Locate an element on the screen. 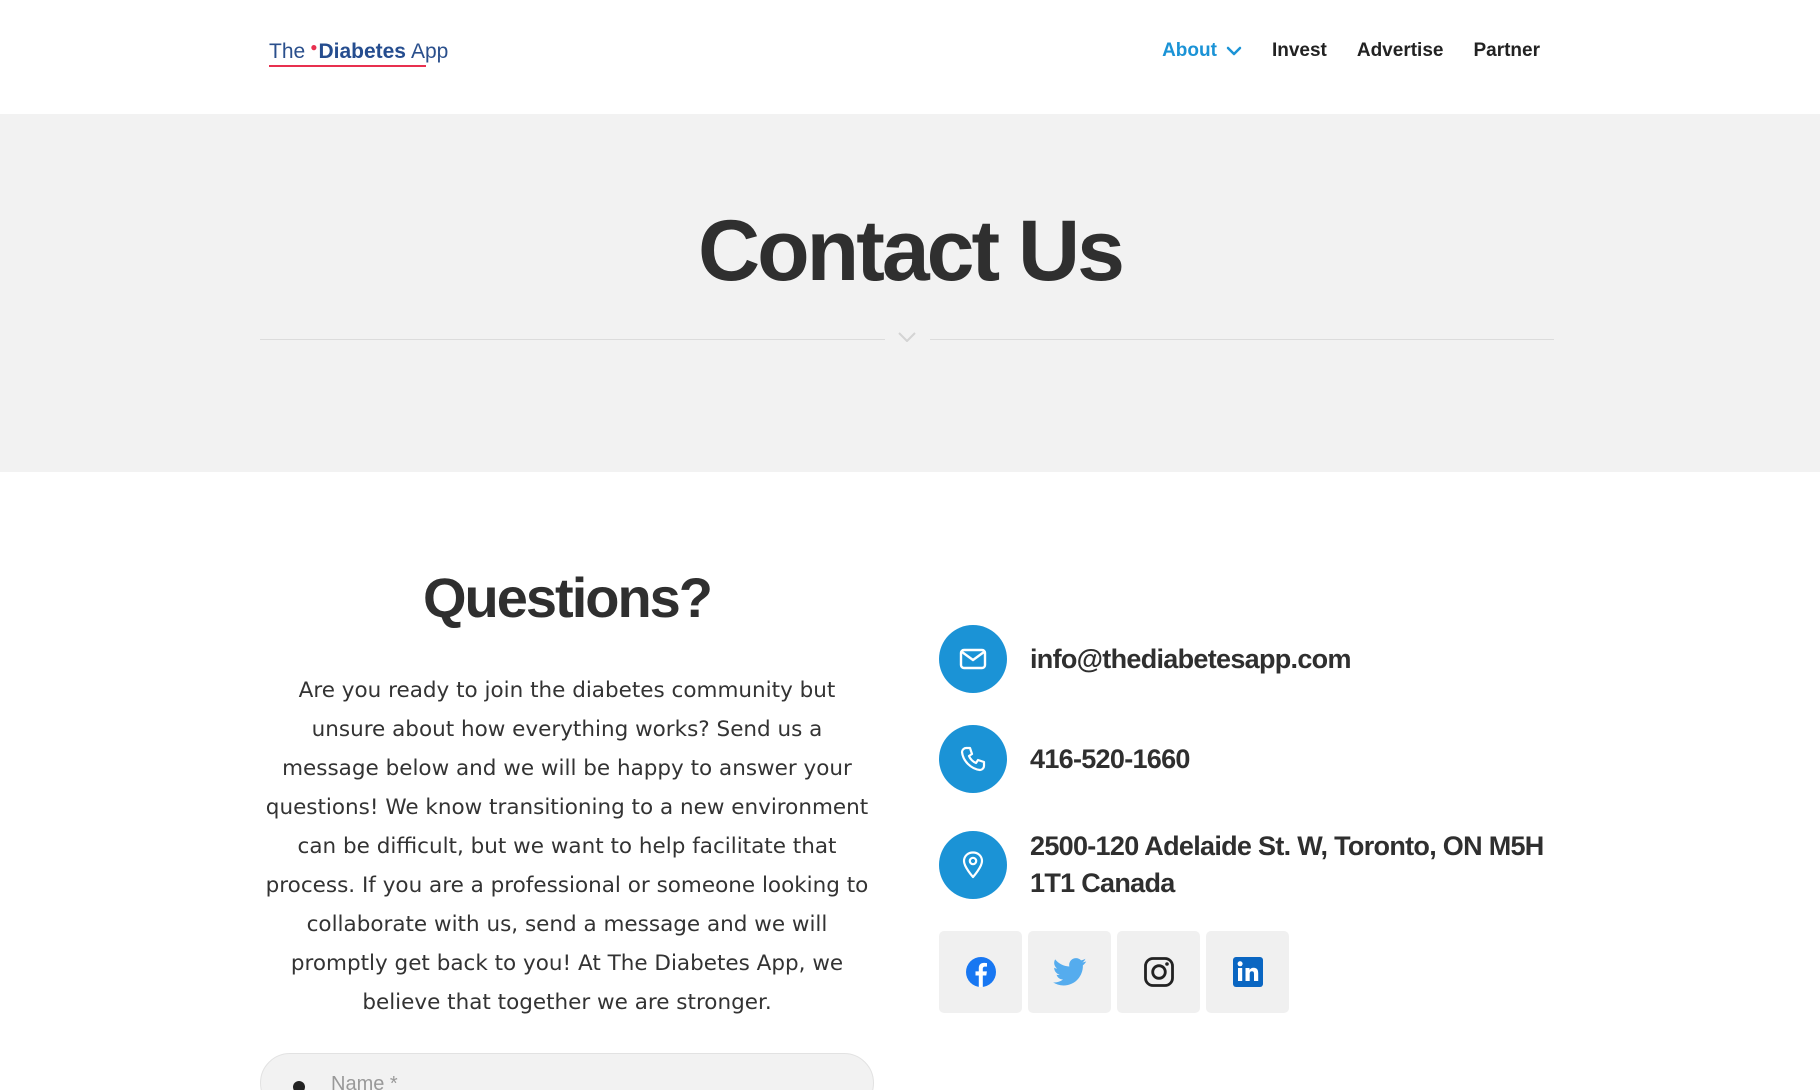  nav-item-label: Advertise is located at coordinates (1400, 50).